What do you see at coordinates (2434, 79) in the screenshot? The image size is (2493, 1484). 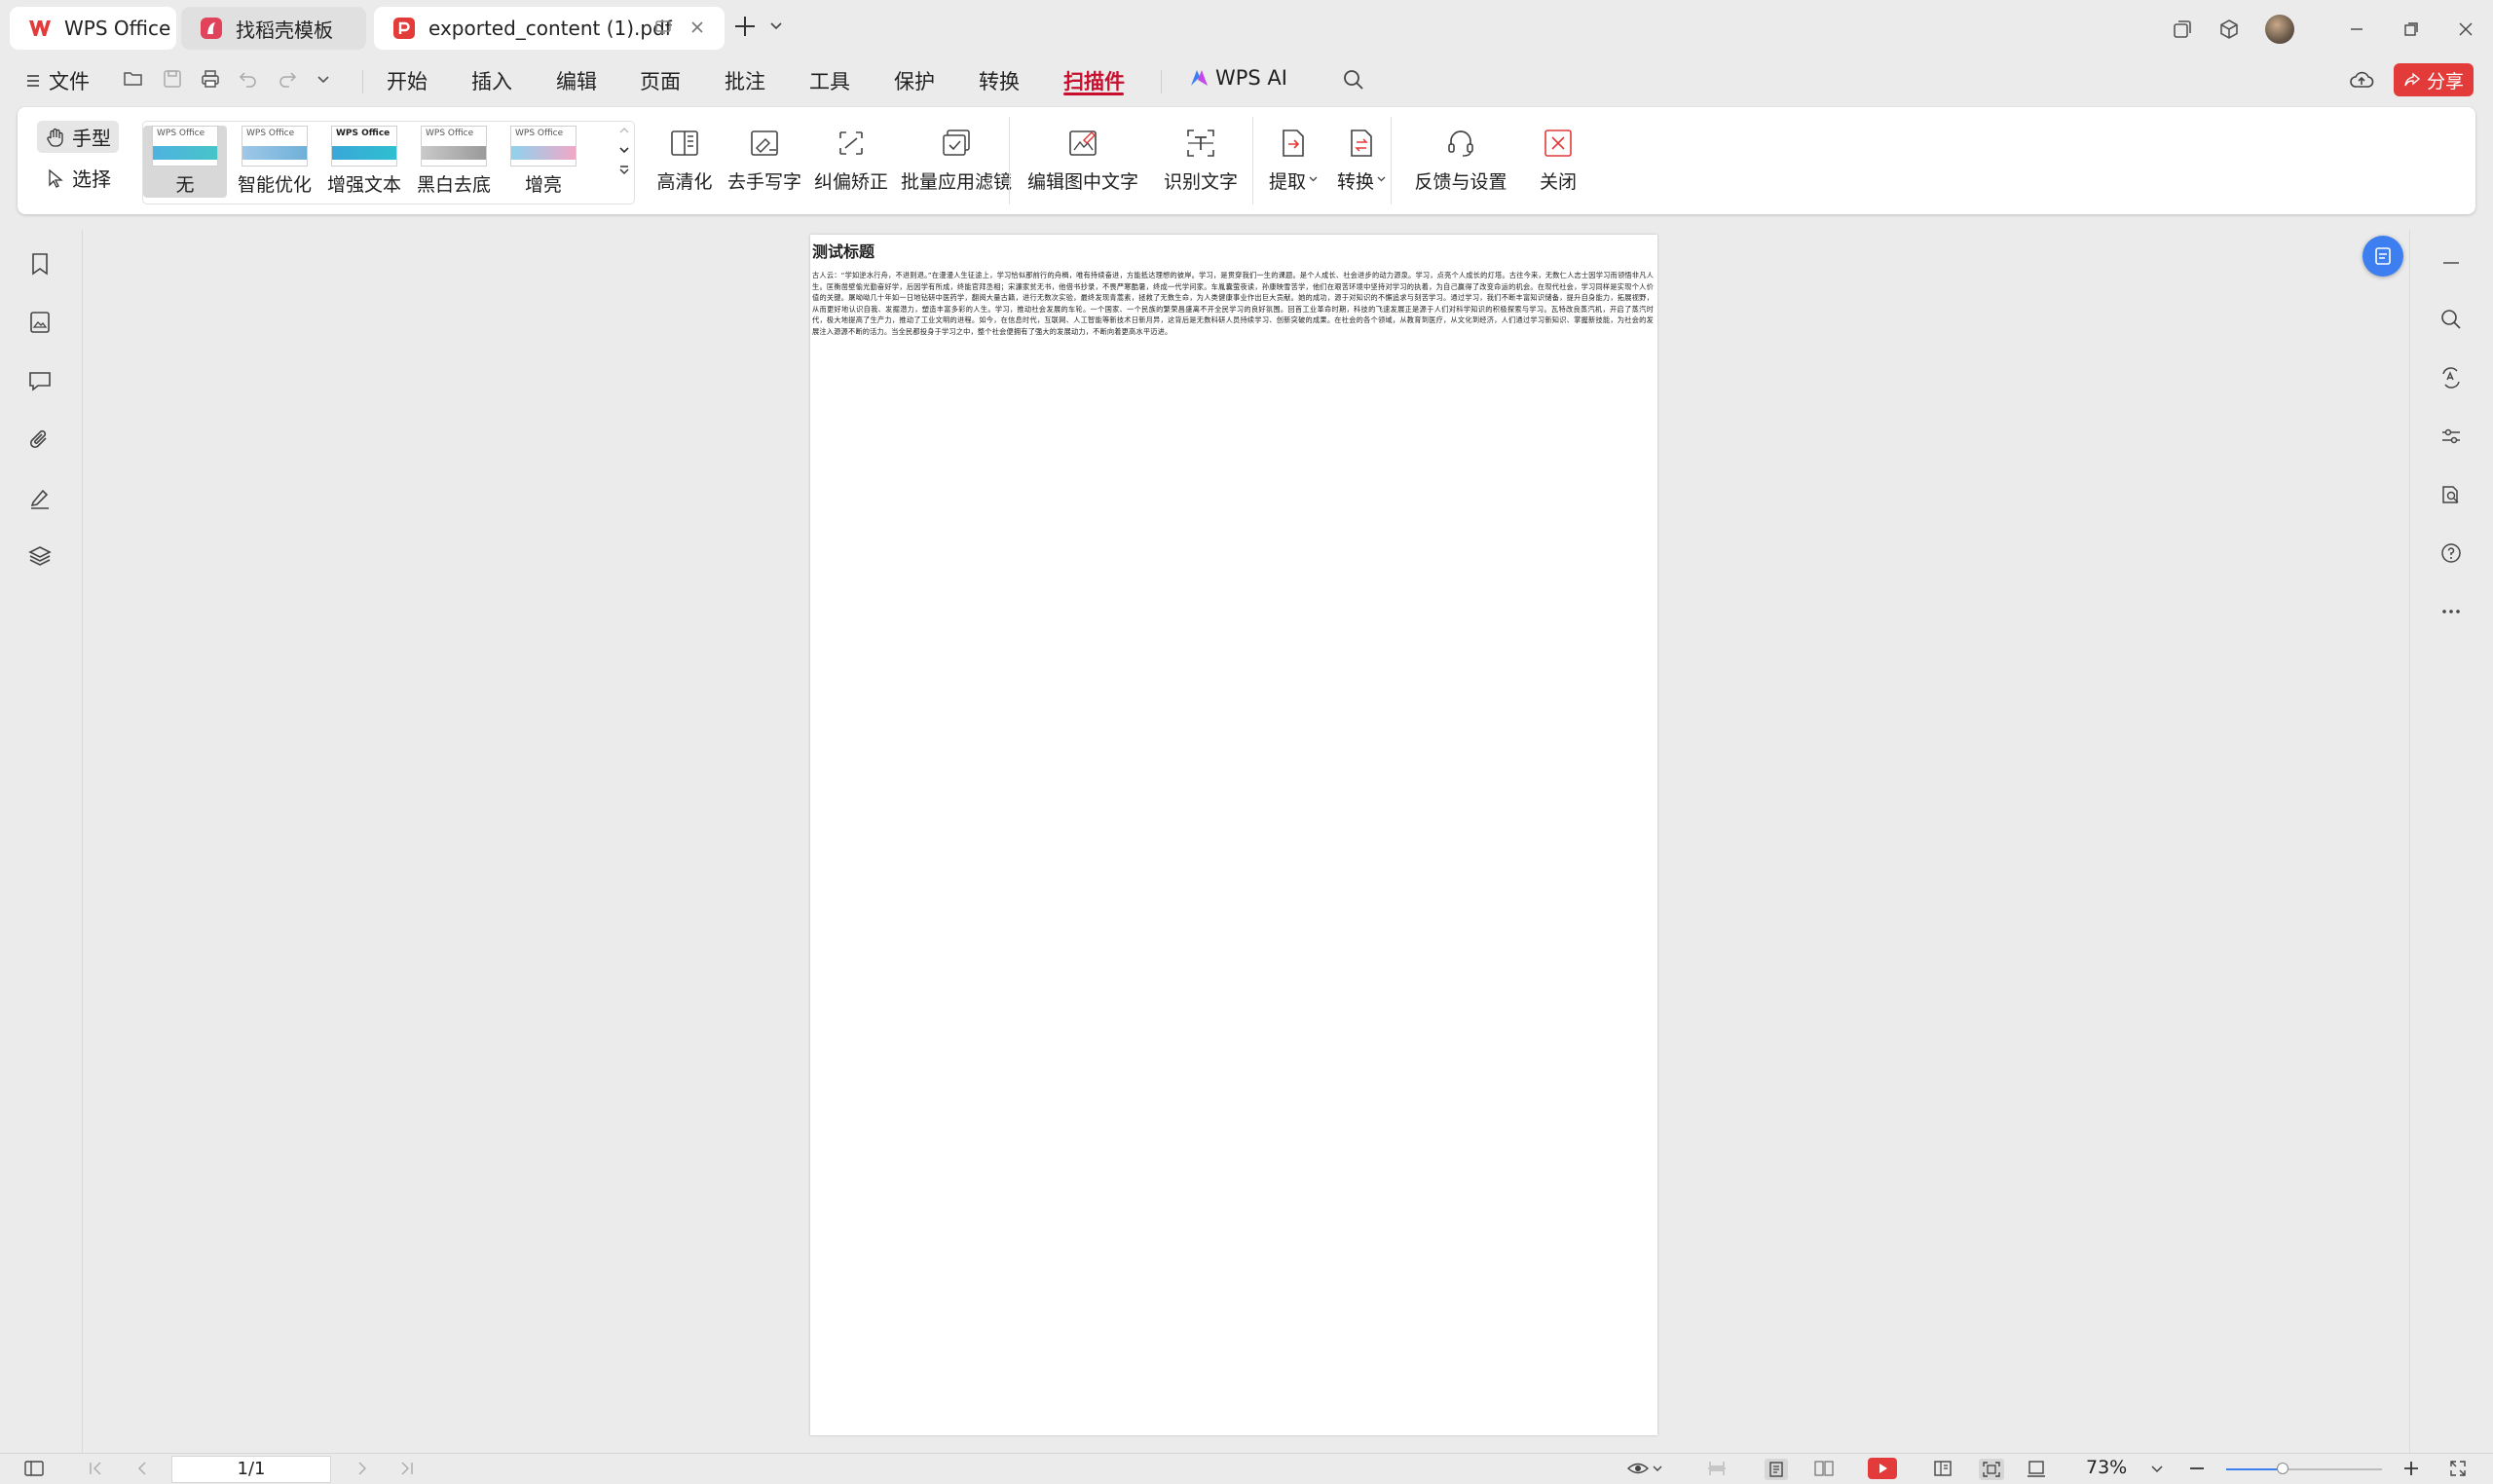 I see `share-button: 分享` at bounding box center [2434, 79].